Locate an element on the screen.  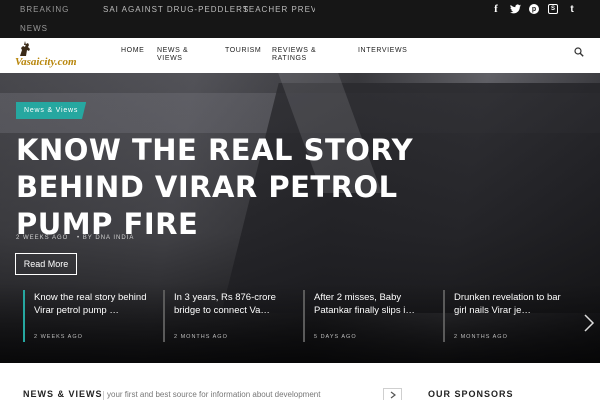
nav-reviews-ratings: REVIEWS & RATINGS is located at coordinates (302, 55).